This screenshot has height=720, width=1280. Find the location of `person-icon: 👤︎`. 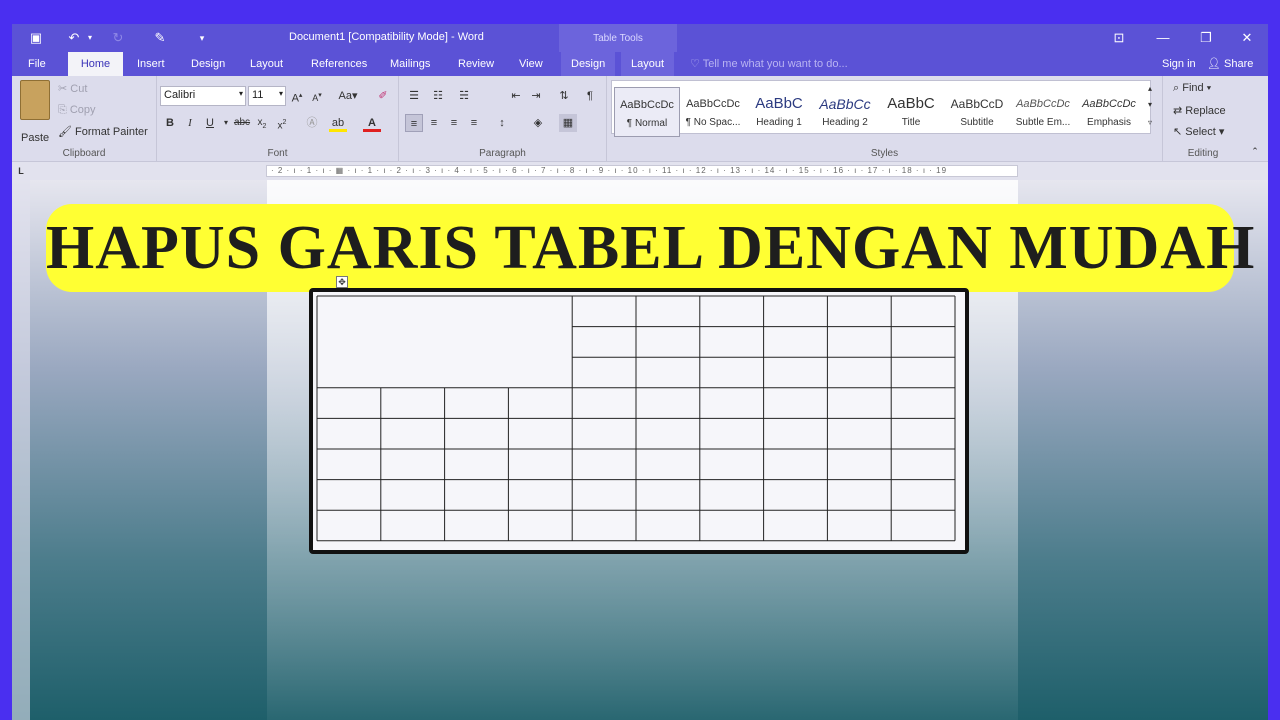

person-icon: 👤︎ is located at coordinates (1216, 64).